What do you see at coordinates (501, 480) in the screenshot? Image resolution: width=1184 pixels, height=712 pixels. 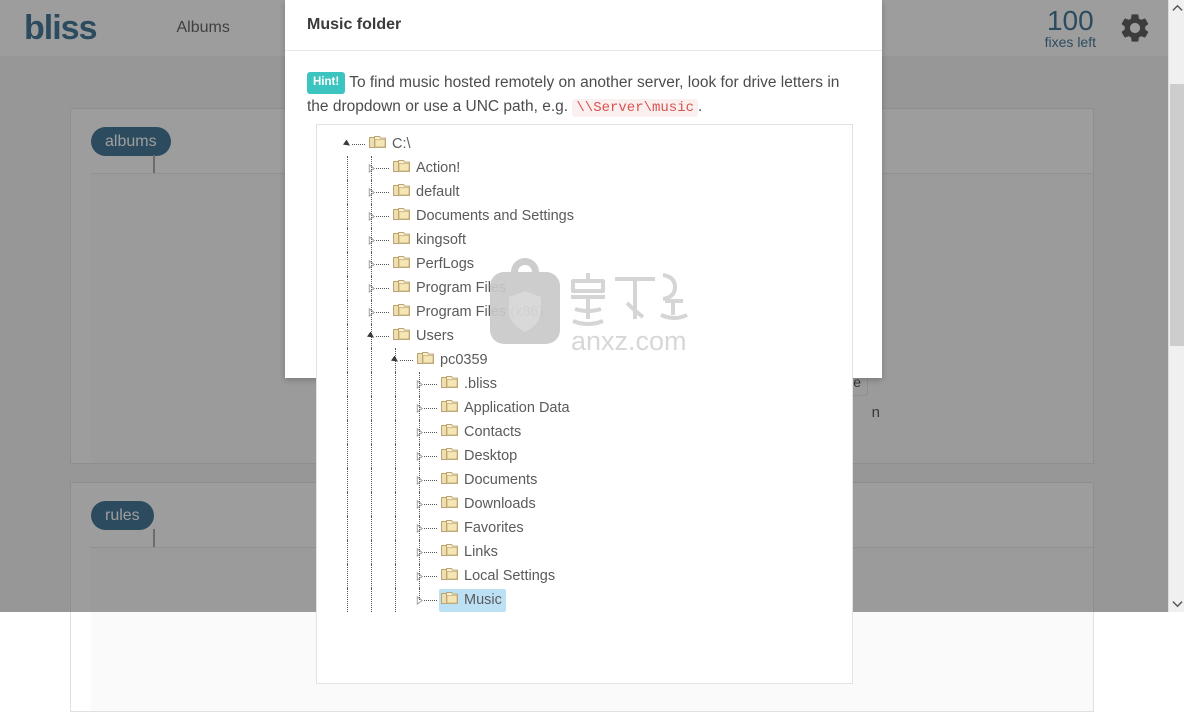 I see `tree-node-label: Documents` at bounding box center [501, 480].